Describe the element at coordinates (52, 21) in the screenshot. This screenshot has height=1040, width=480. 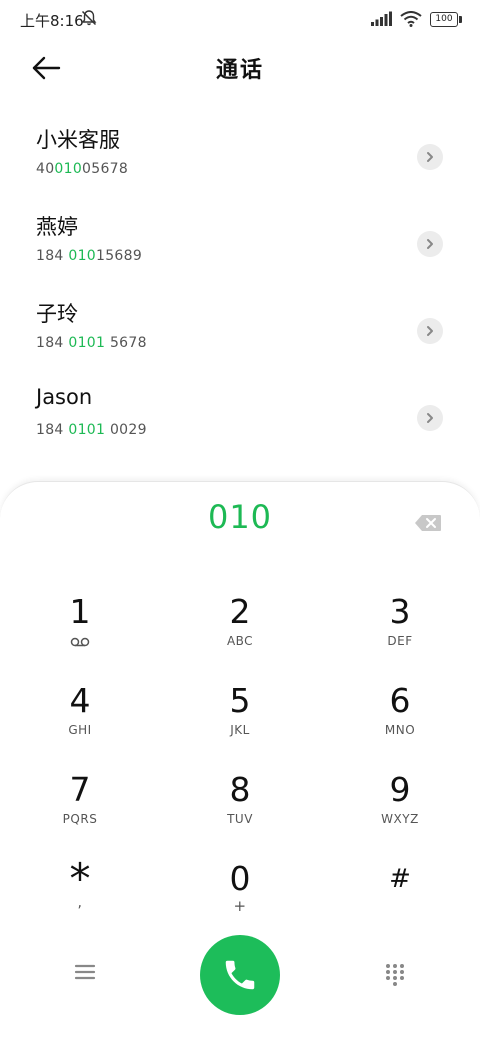
I see `status-time: 上午8:16` at that location.